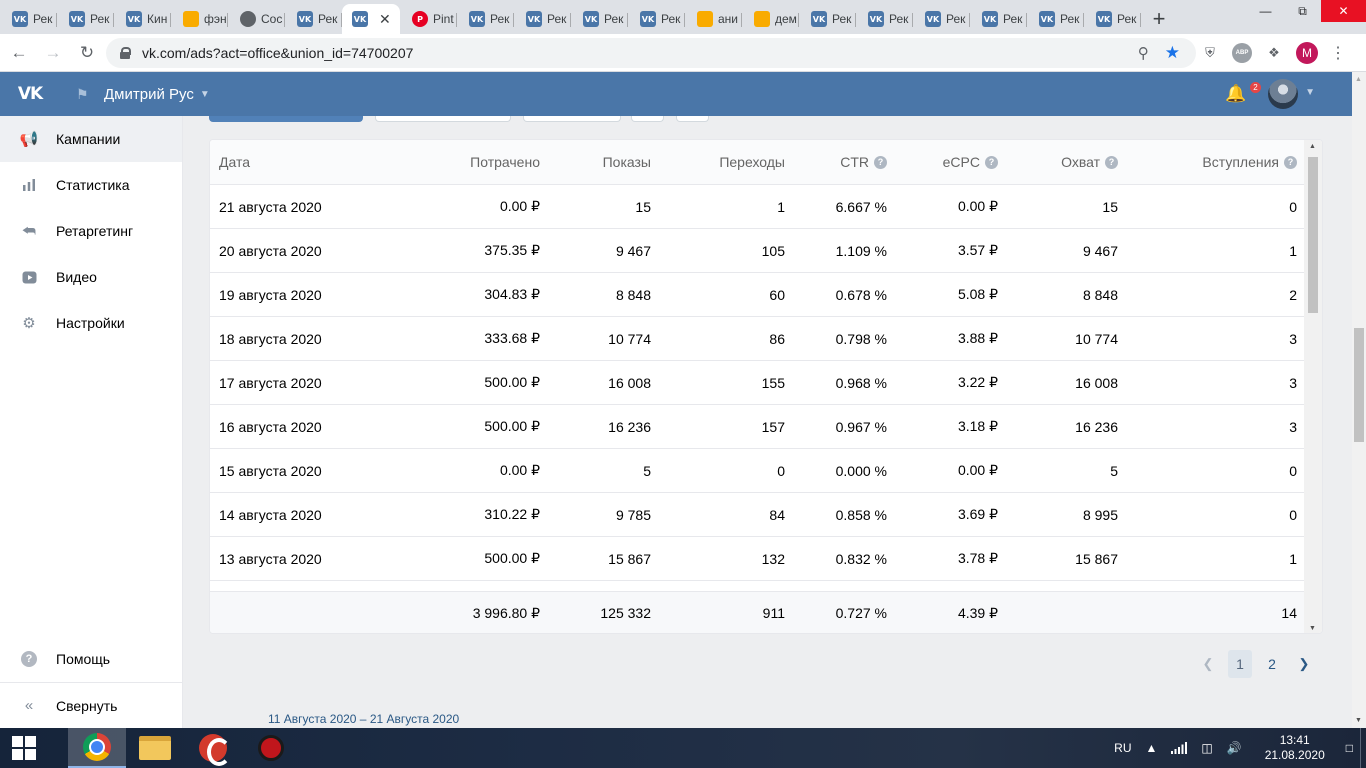  I want to click on windows-start-icon, so click(24, 748).